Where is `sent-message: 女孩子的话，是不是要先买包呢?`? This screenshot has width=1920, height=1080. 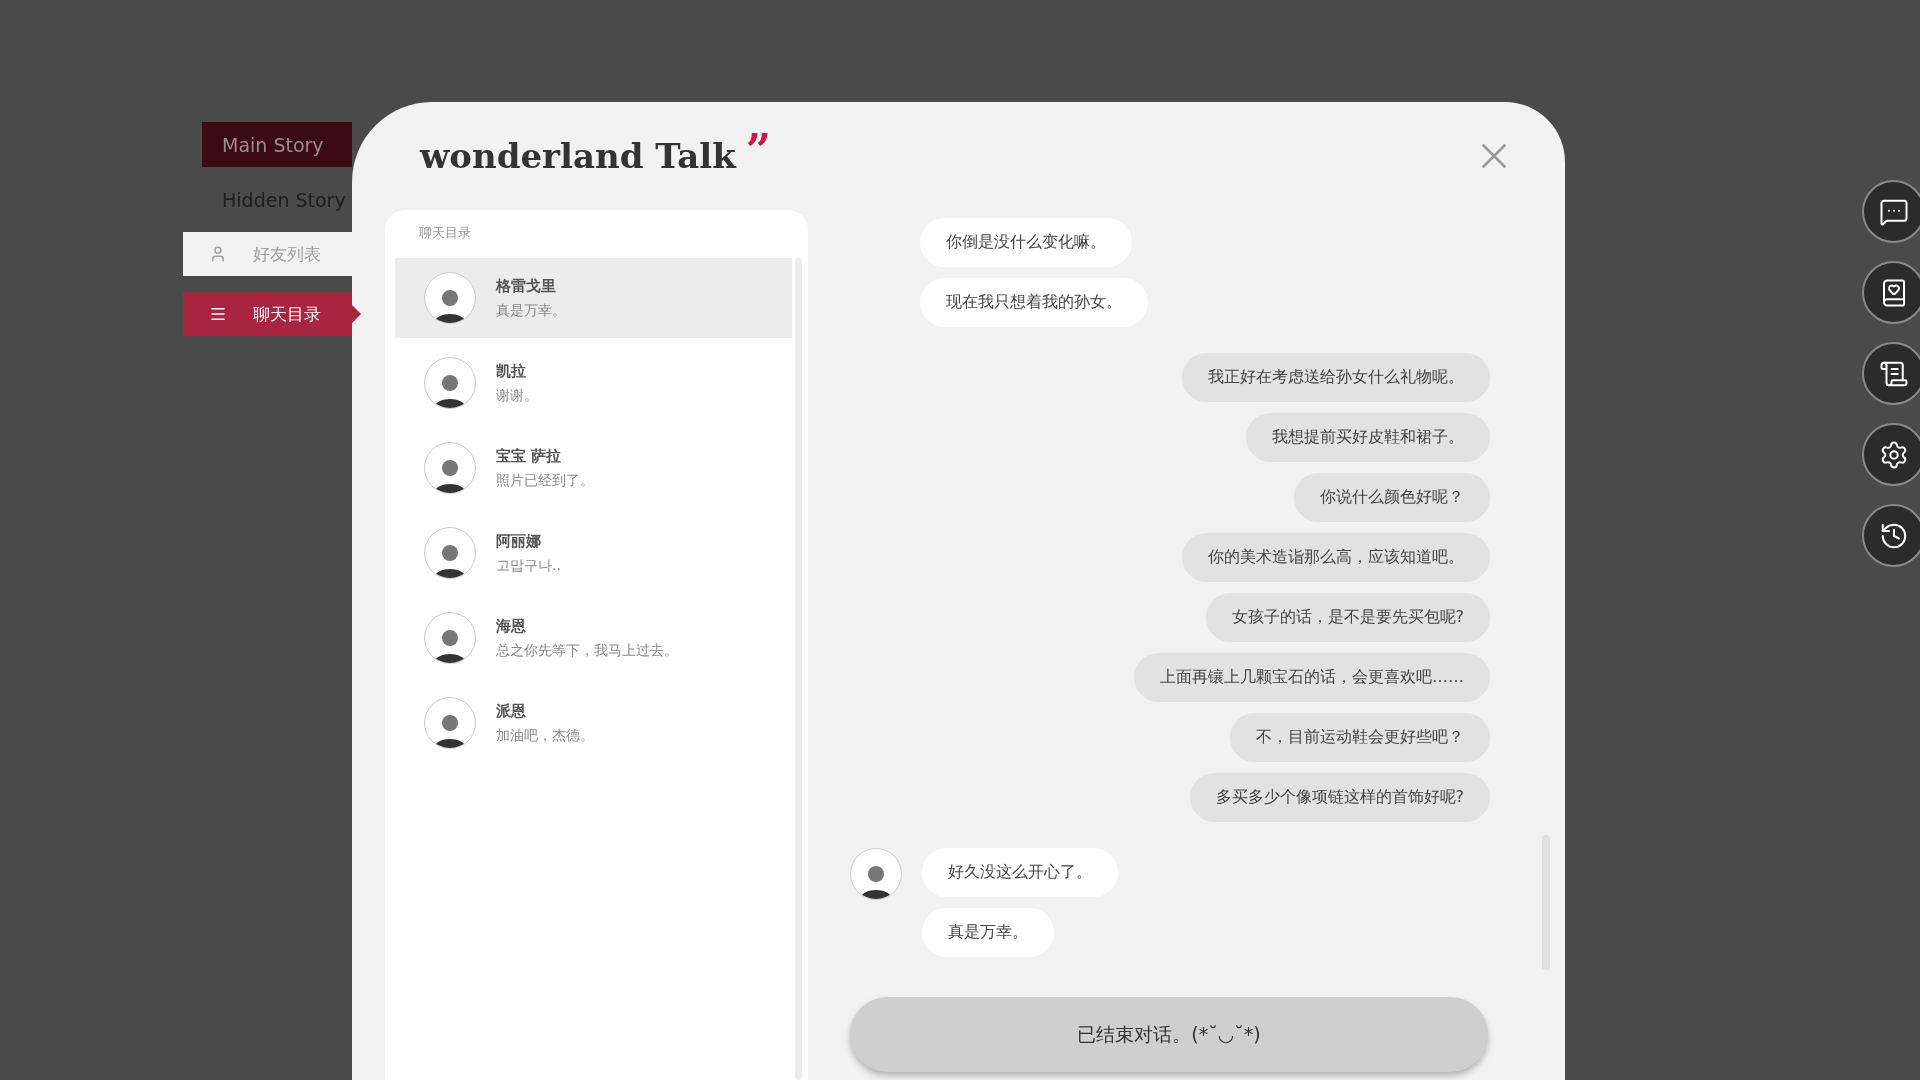 sent-message: 女孩子的话，是不是要先买包呢? is located at coordinates (1347, 617).